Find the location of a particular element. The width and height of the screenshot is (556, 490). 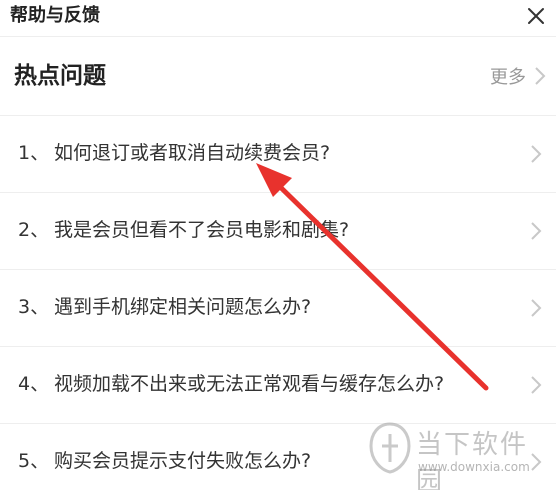

section-title: 热点问题 is located at coordinates (60, 76).